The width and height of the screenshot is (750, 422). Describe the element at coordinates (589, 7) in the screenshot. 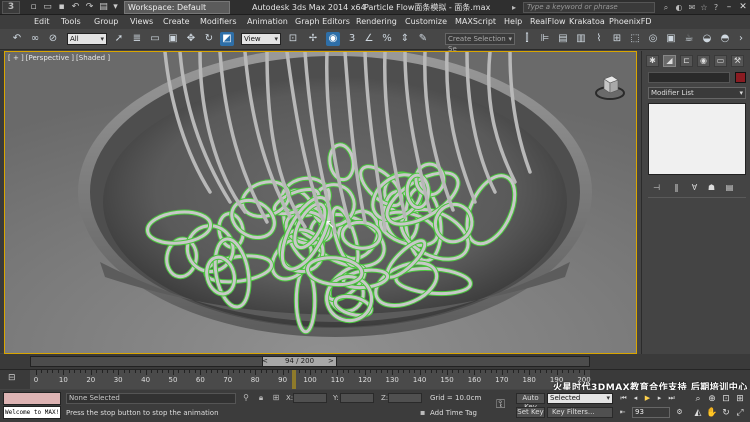

I see `search-input: Type a keyword or phrase` at that location.